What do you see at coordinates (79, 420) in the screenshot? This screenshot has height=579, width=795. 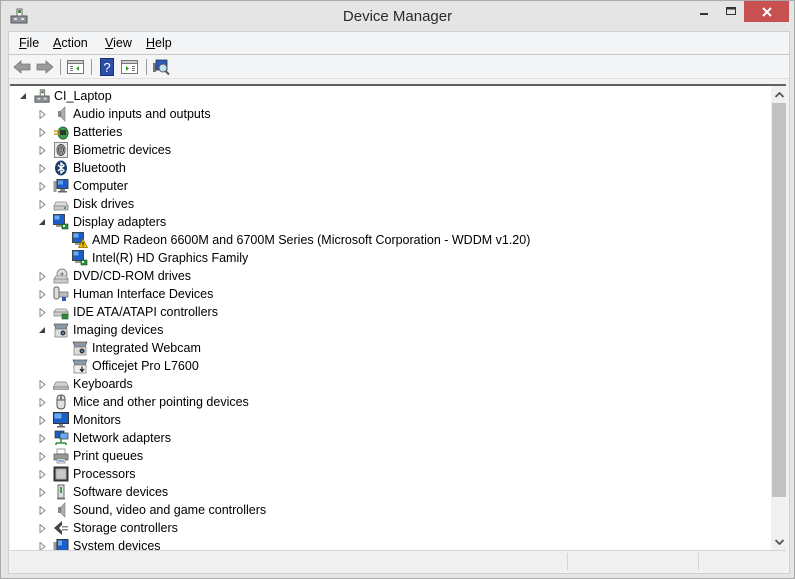 I see `tree-category: Monitors` at bounding box center [79, 420].